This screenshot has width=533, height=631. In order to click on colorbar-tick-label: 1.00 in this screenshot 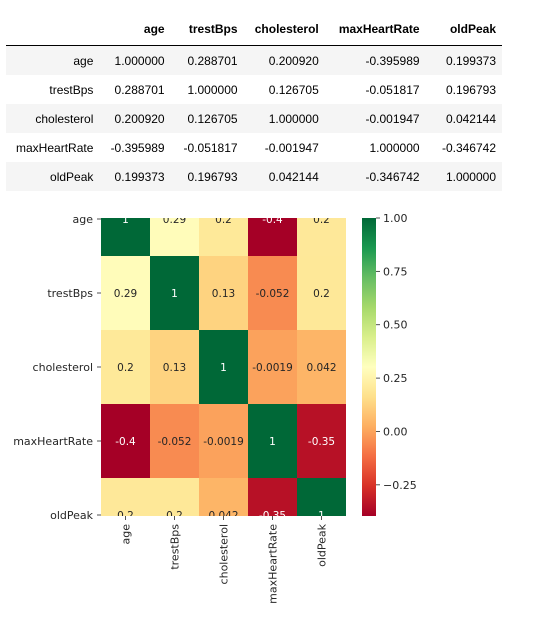, I will do `click(395, 218)`.